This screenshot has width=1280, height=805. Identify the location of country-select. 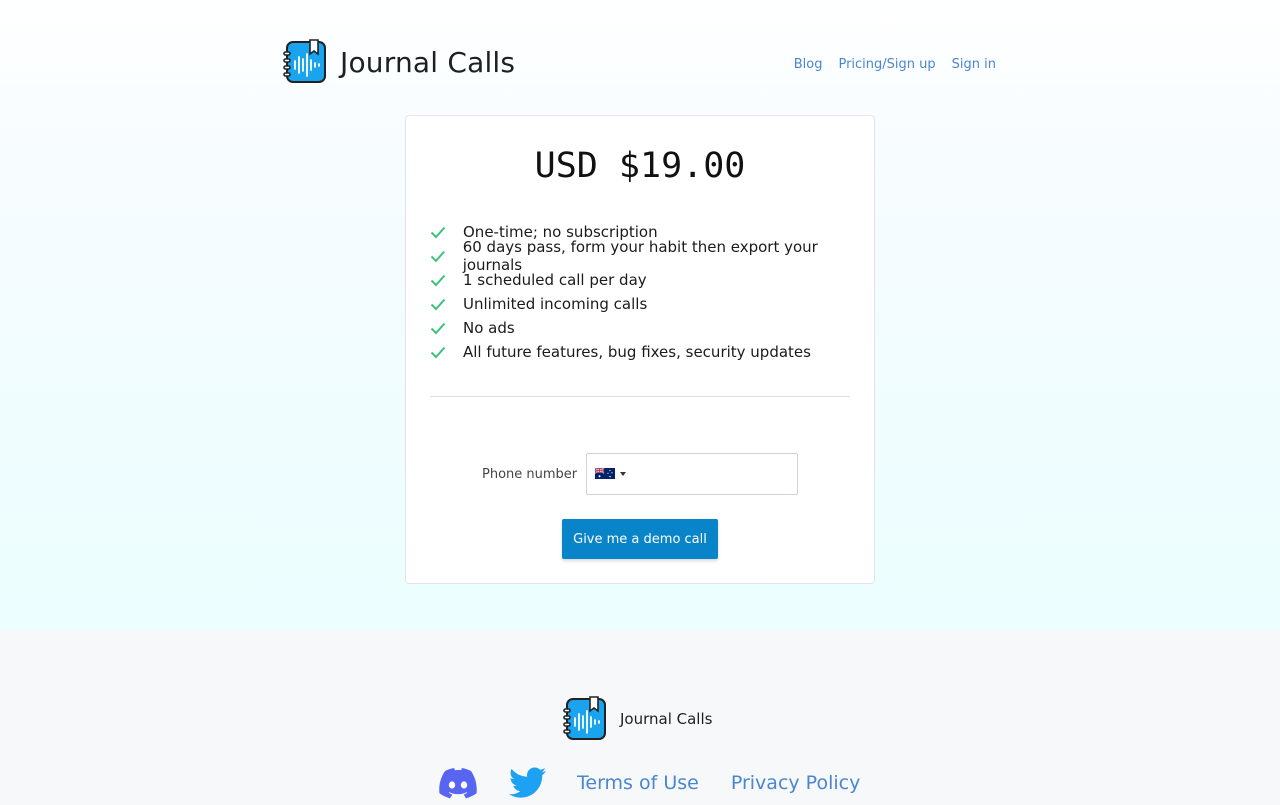
(610, 473).